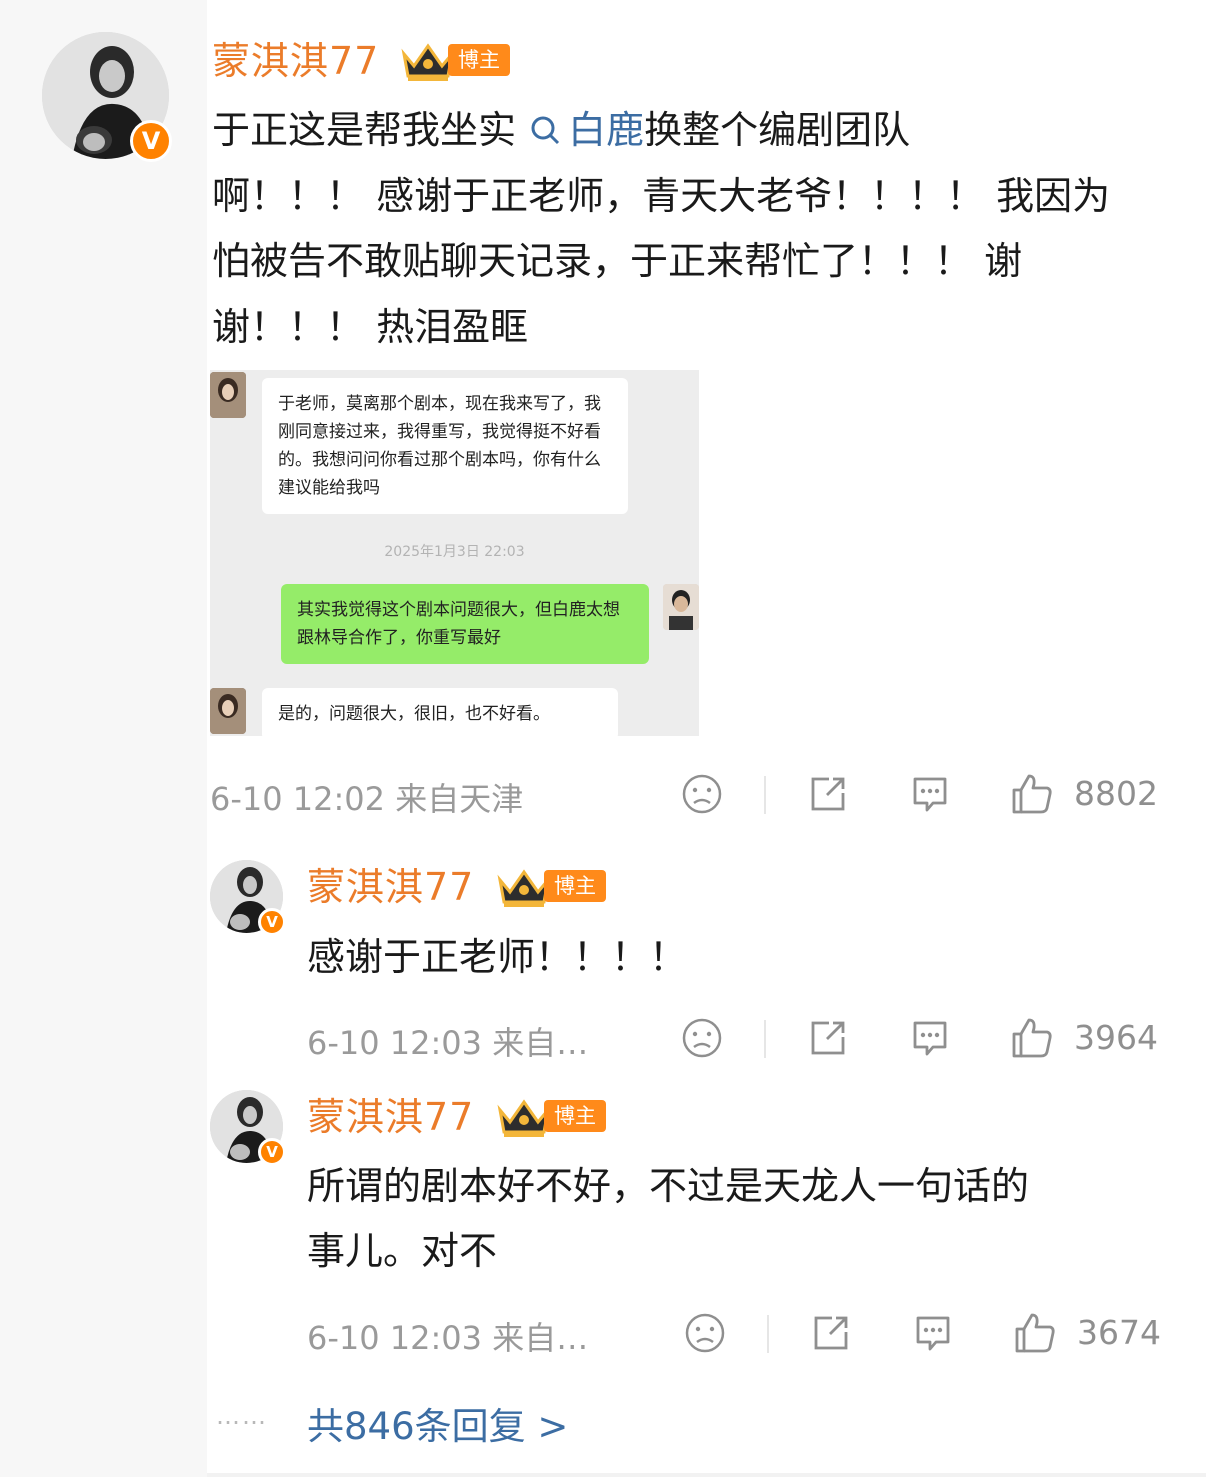 This screenshot has height=1477, width=1206. What do you see at coordinates (1116, 793) in the screenshot?
I see `like-count: 8802` at bounding box center [1116, 793].